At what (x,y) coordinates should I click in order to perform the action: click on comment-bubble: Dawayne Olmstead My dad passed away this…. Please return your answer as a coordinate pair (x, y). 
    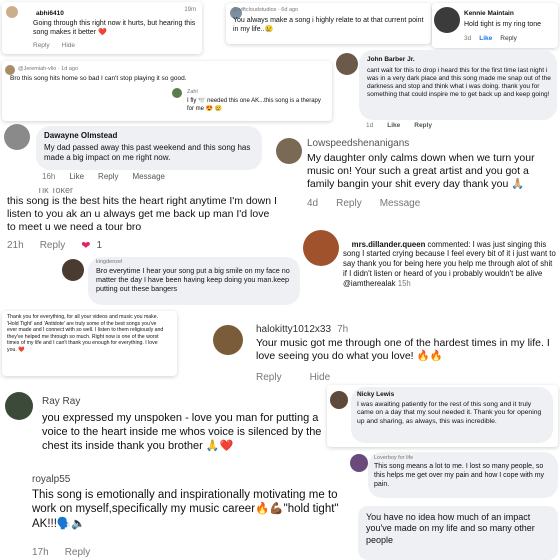
    Looking at the image, I should click on (149, 148).